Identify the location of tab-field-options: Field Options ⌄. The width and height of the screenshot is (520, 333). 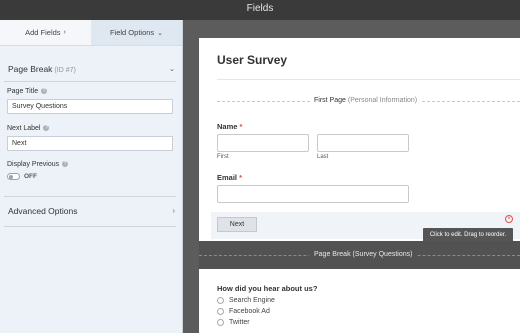
(136, 32).